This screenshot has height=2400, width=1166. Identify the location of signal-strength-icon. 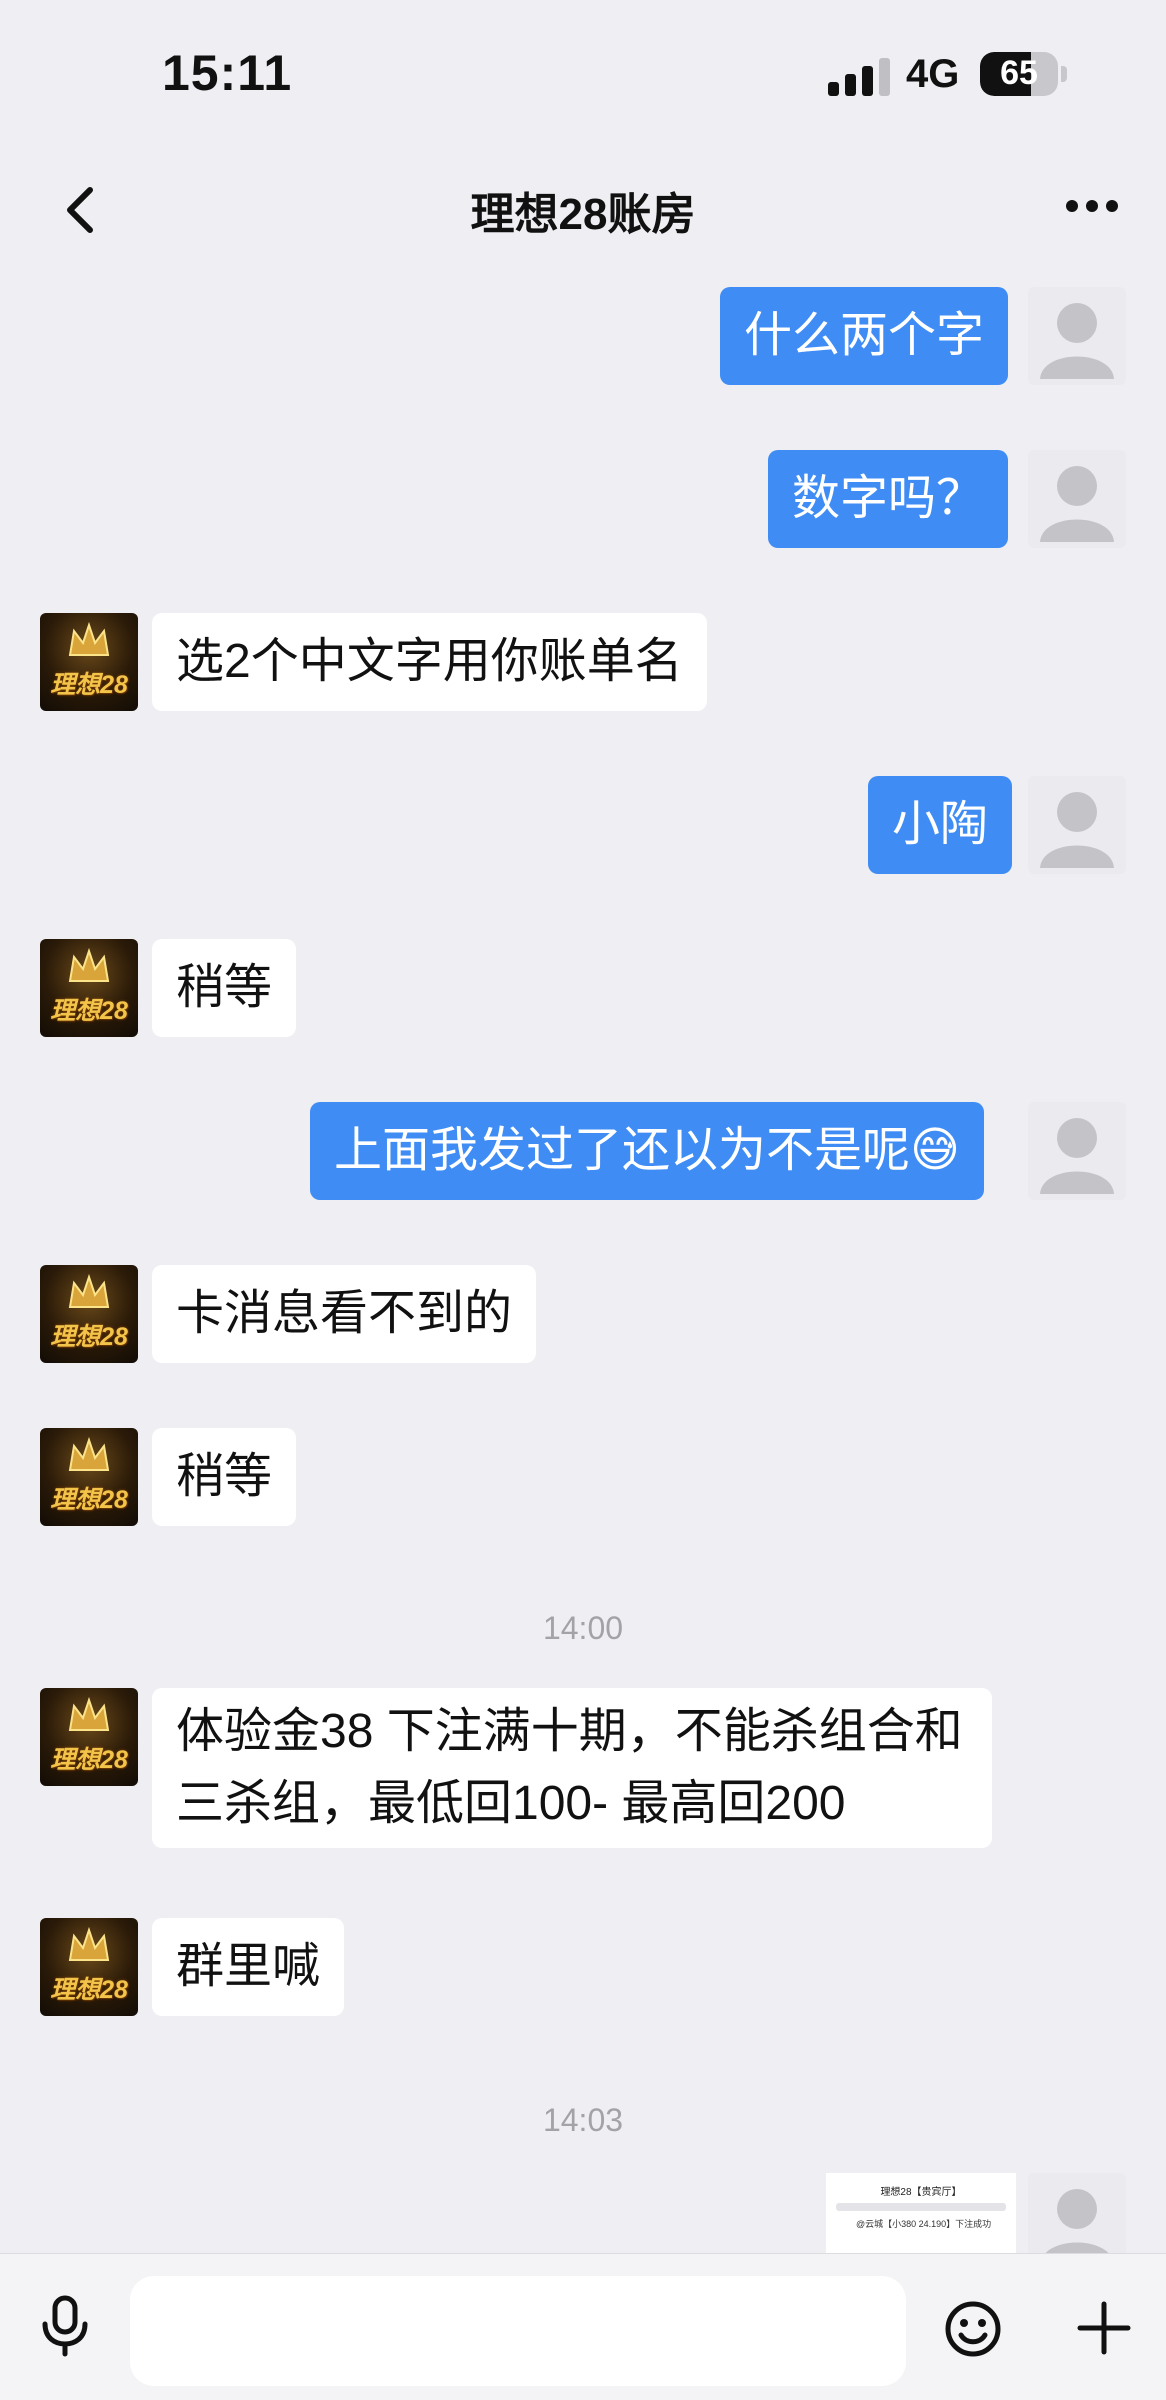
(860, 76).